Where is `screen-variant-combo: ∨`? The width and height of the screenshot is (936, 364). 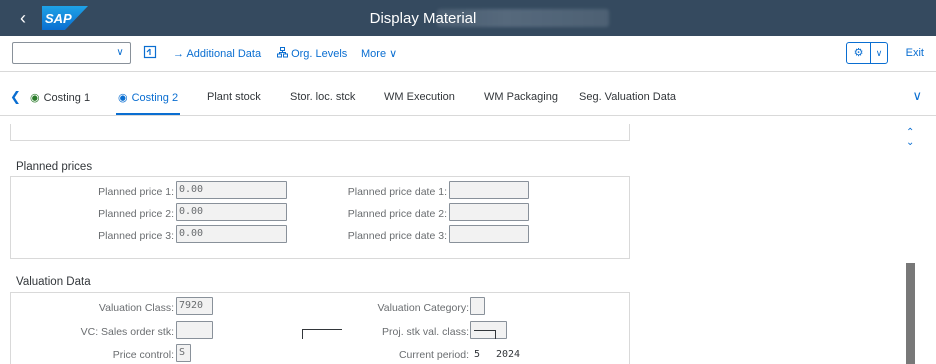
screen-variant-combo: ∨ is located at coordinates (71, 53).